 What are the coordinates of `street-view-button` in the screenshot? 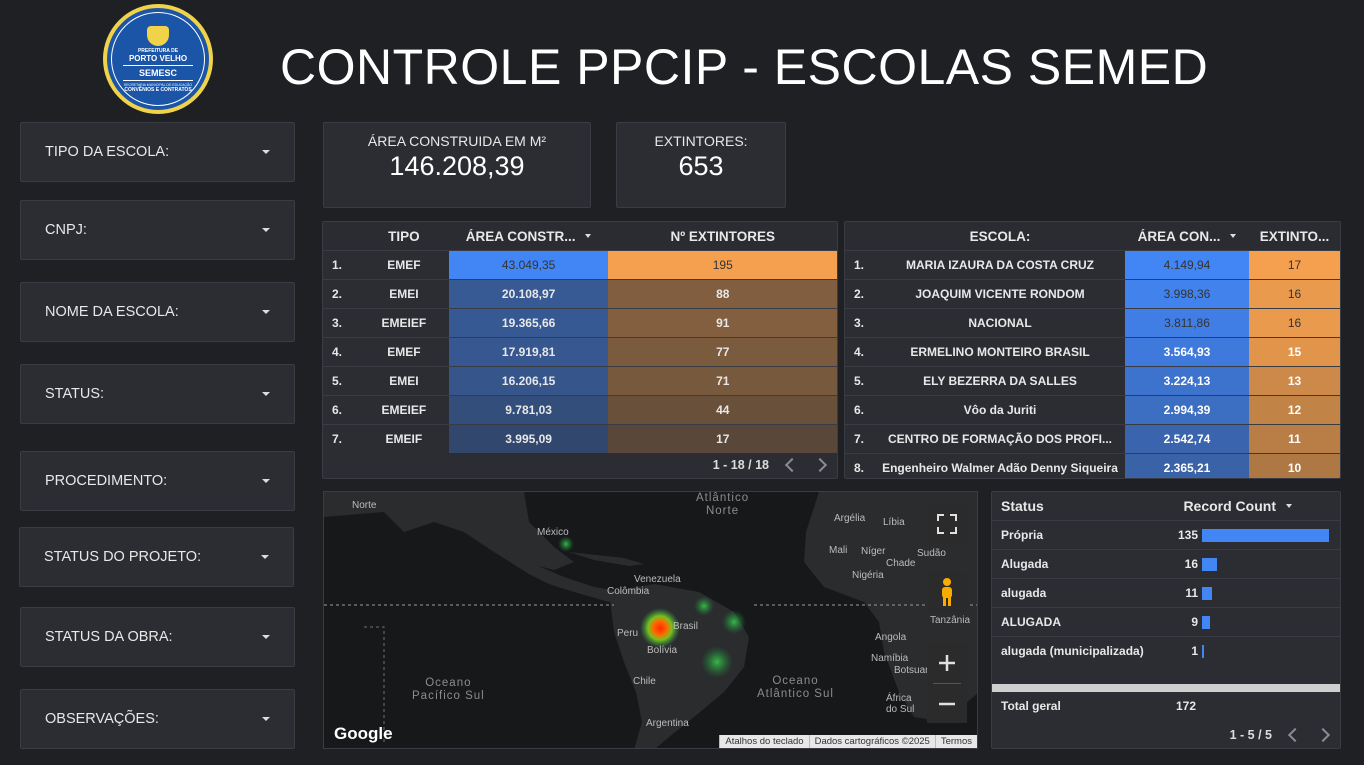 It's located at (947, 592).